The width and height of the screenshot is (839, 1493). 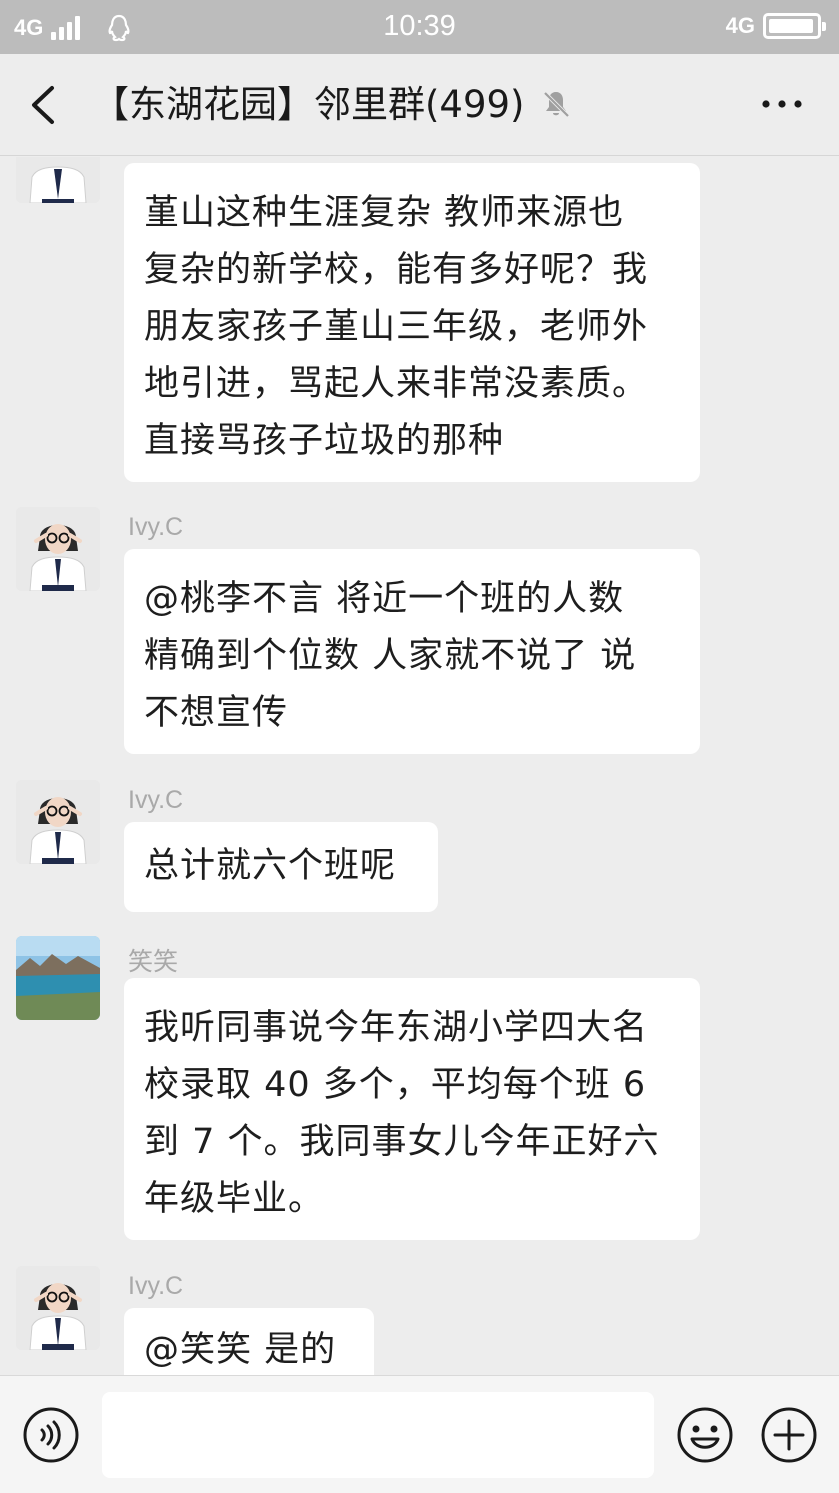 What do you see at coordinates (324, 441) in the screenshot?
I see `message-line: 直接骂孩子垃圾的那种` at bounding box center [324, 441].